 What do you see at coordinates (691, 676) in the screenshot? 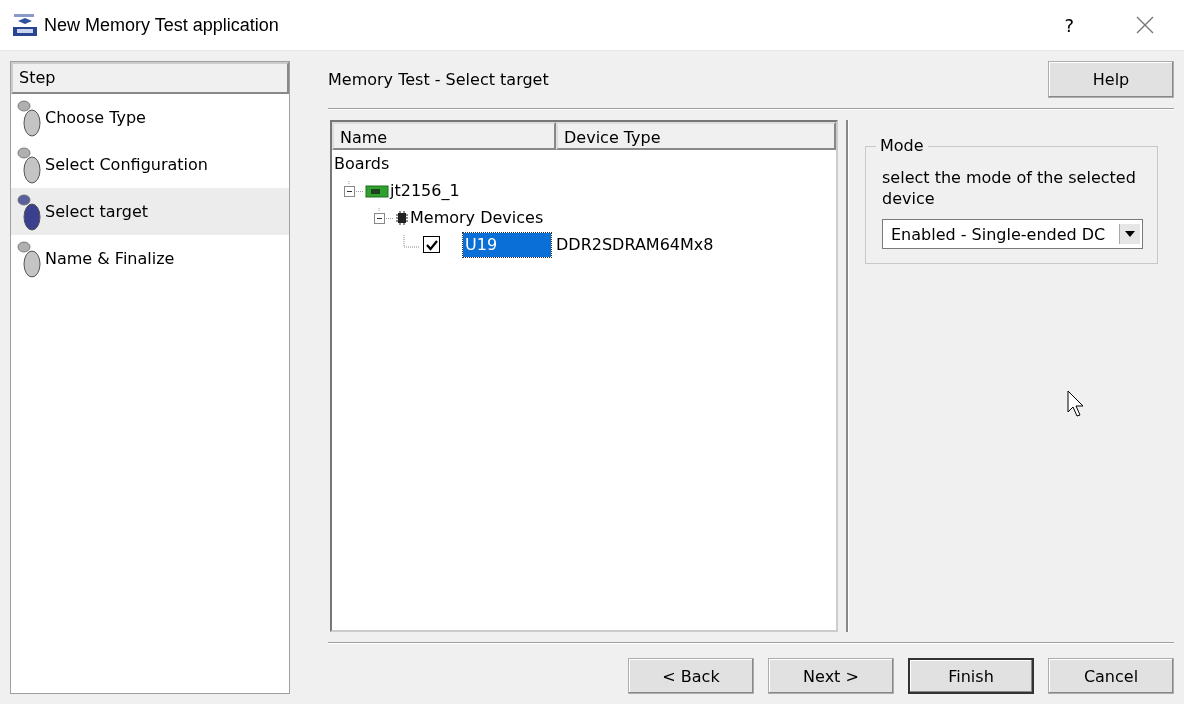
I see `wizard-button: < Back` at bounding box center [691, 676].